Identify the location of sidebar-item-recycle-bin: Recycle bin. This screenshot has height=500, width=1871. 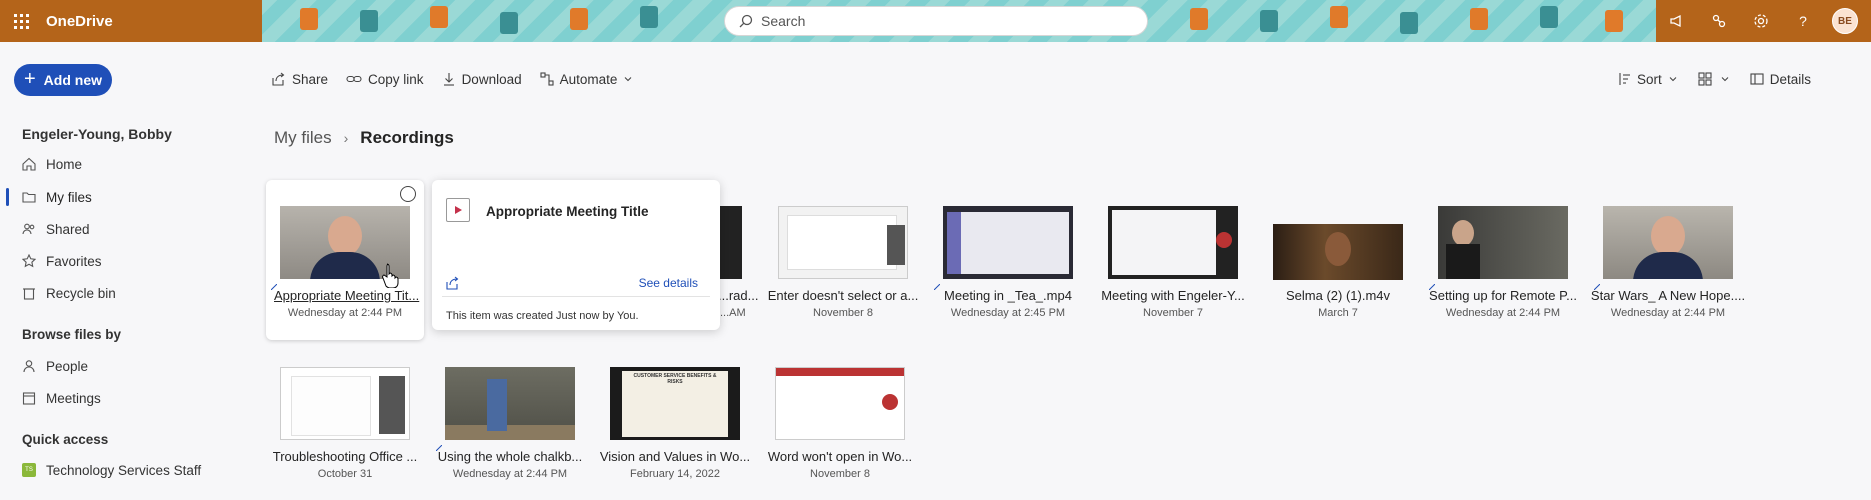
(69, 293).